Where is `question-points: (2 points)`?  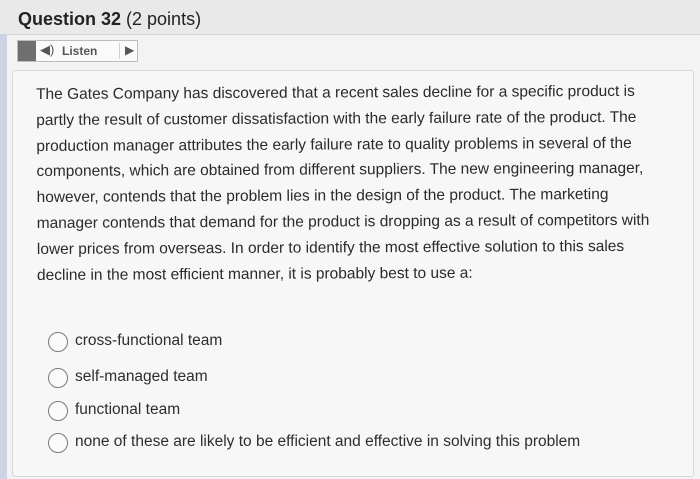
question-points: (2 points) is located at coordinates (161, 19).